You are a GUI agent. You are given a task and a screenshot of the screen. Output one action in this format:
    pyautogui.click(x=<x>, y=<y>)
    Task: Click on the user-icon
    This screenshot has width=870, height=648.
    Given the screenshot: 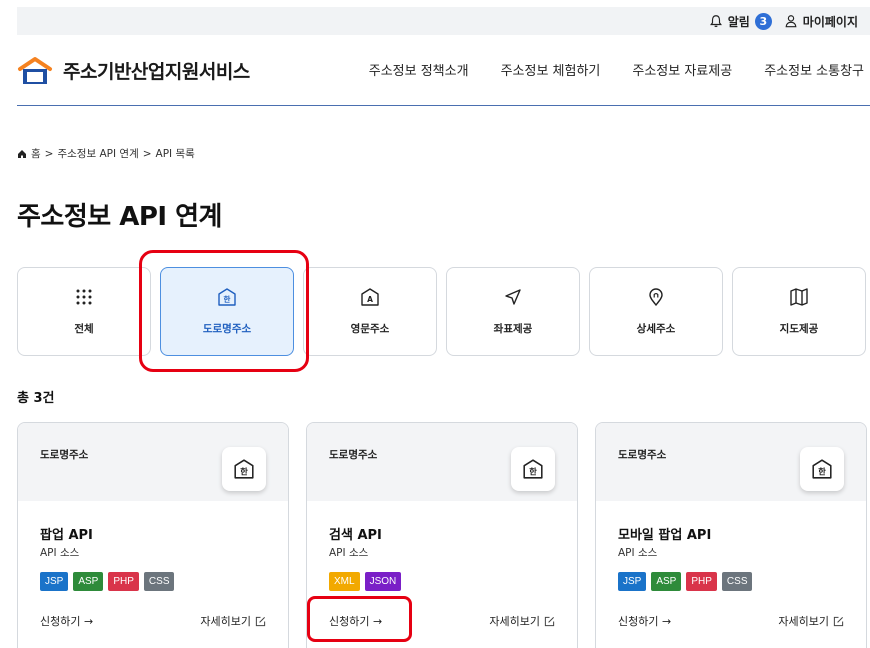 What is the action you would take?
    pyautogui.click(x=791, y=21)
    